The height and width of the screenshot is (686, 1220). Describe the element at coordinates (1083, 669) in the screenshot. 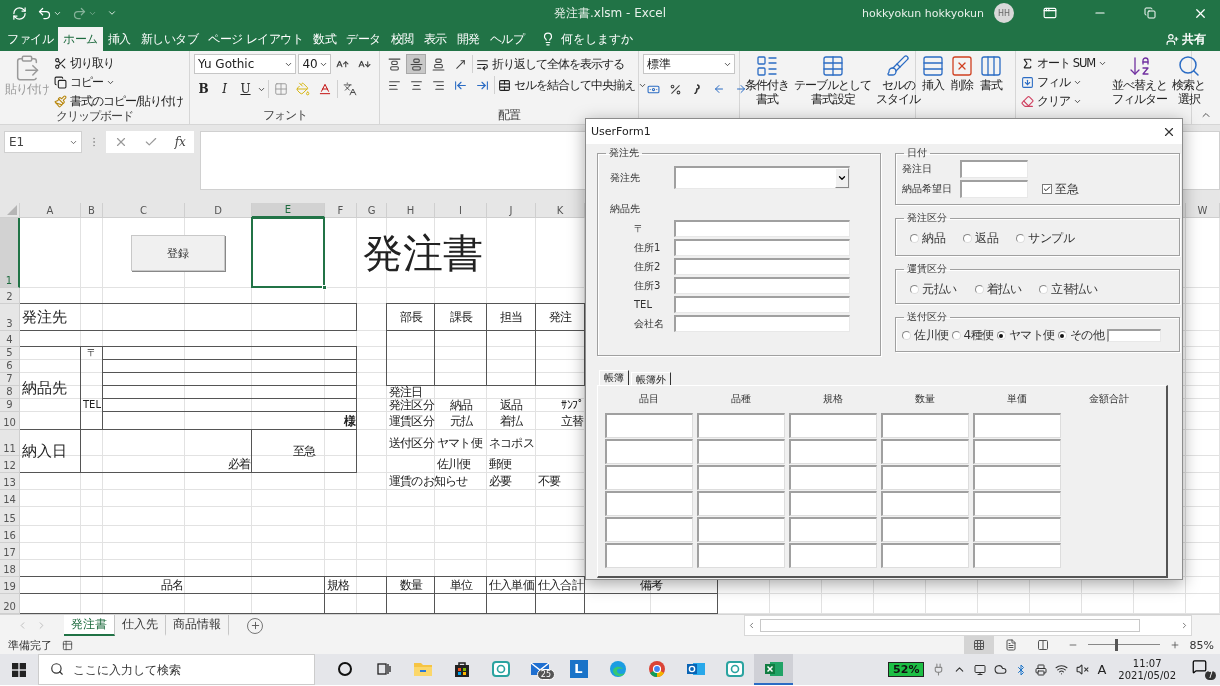

I see `mute-icon` at that location.